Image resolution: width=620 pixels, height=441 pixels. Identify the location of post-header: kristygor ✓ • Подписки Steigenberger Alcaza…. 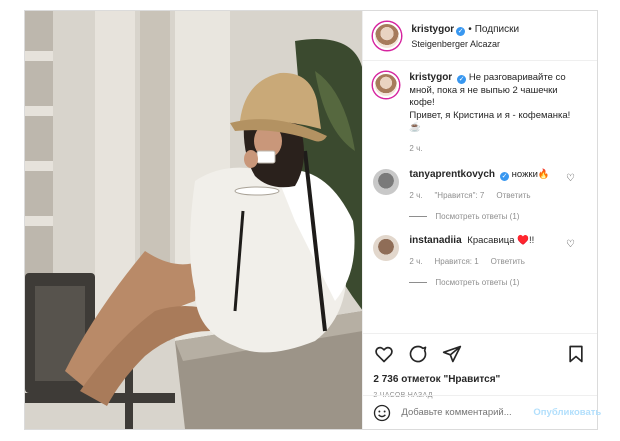
(480, 36).